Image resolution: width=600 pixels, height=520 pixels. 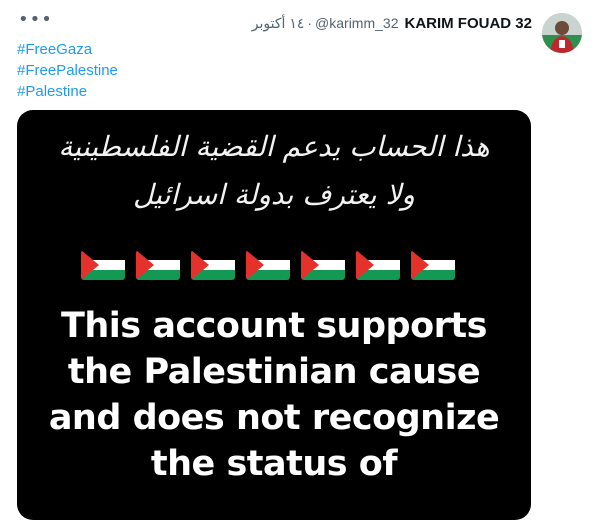 What do you see at coordinates (274, 372) in the screenshot?
I see `image-english-line: the Palestinian cause` at bounding box center [274, 372].